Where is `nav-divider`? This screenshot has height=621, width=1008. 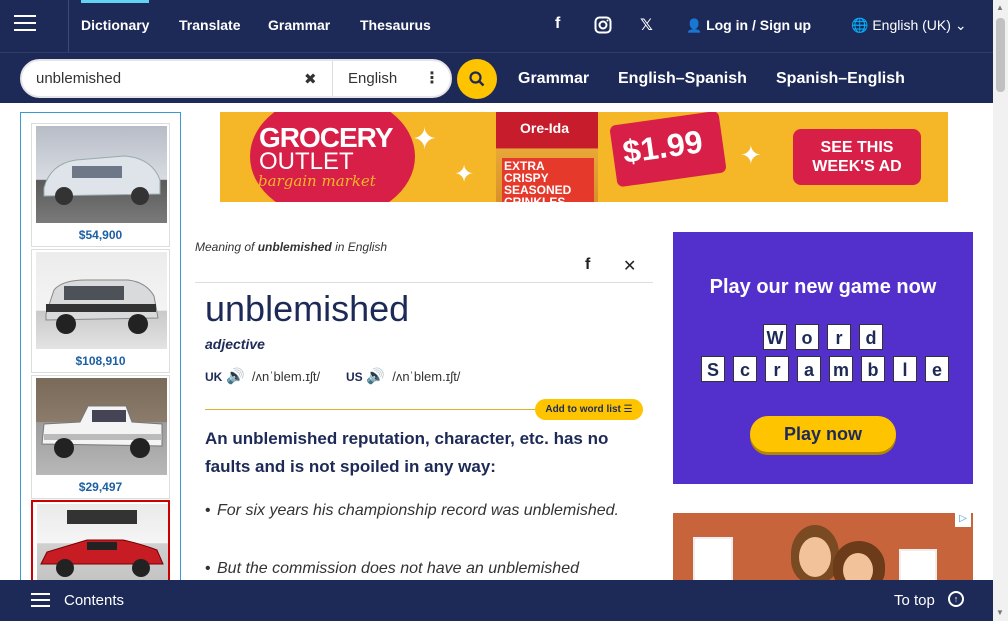
nav-divider is located at coordinates (68, 26).